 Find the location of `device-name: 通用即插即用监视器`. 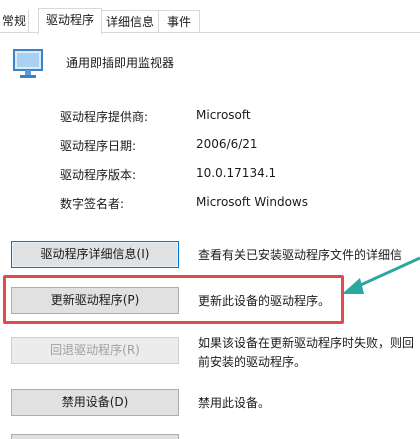

device-name: 通用即插即用监视器 is located at coordinates (120, 63).